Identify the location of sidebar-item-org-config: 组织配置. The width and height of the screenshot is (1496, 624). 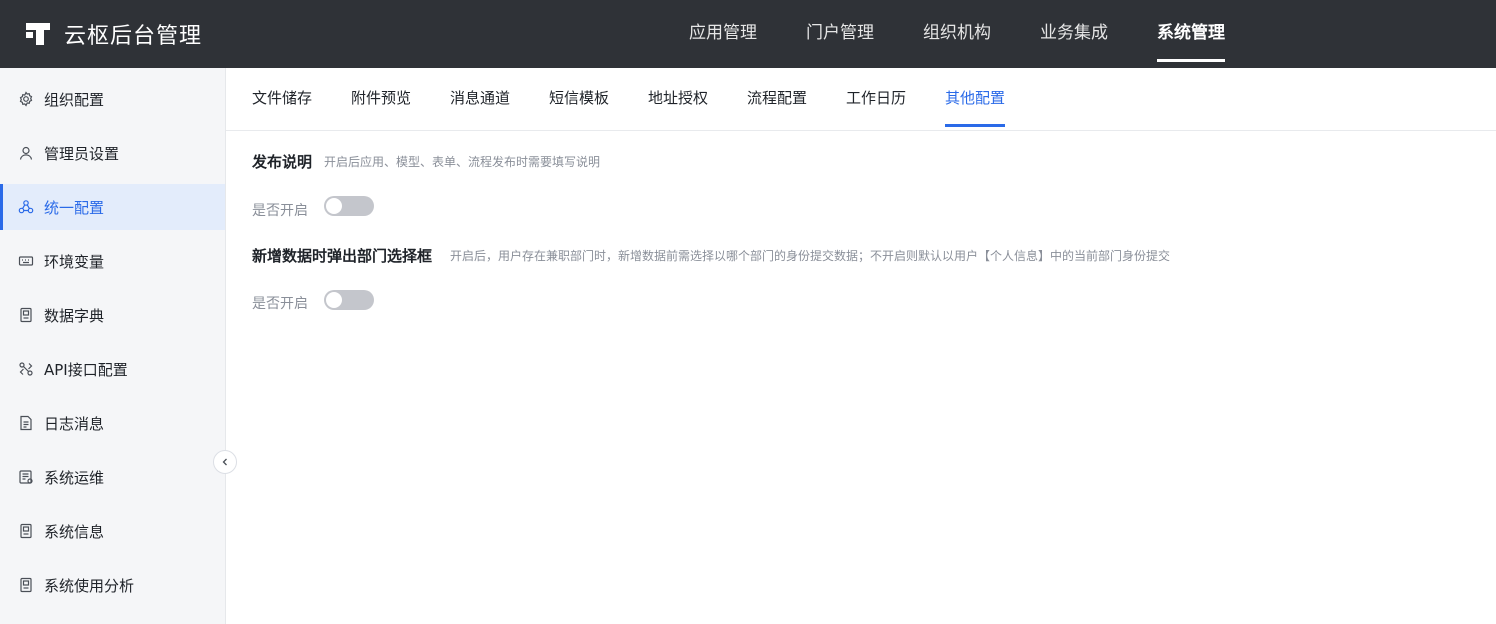
(112, 99).